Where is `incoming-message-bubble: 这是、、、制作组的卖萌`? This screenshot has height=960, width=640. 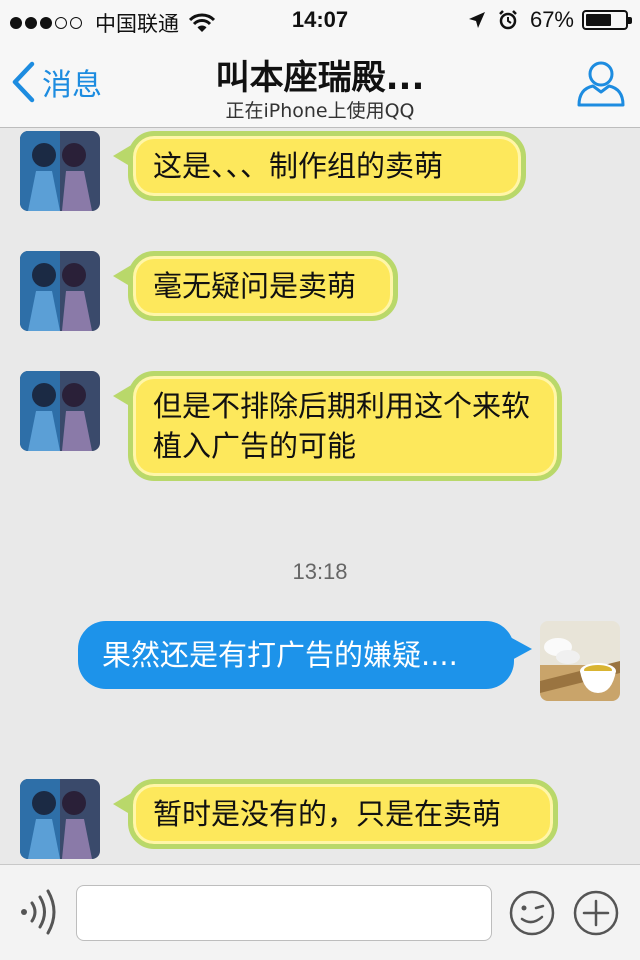
incoming-message-bubble: 这是、、、制作组的卖萌 is located at coordinates (319, 166).